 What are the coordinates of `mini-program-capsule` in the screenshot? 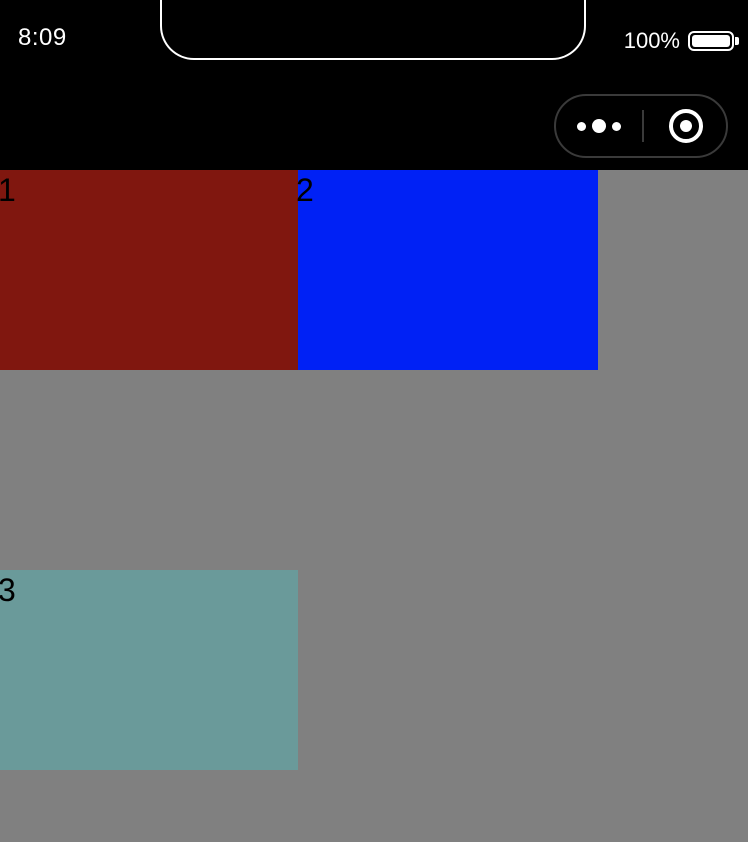 It's located at (641, 126).